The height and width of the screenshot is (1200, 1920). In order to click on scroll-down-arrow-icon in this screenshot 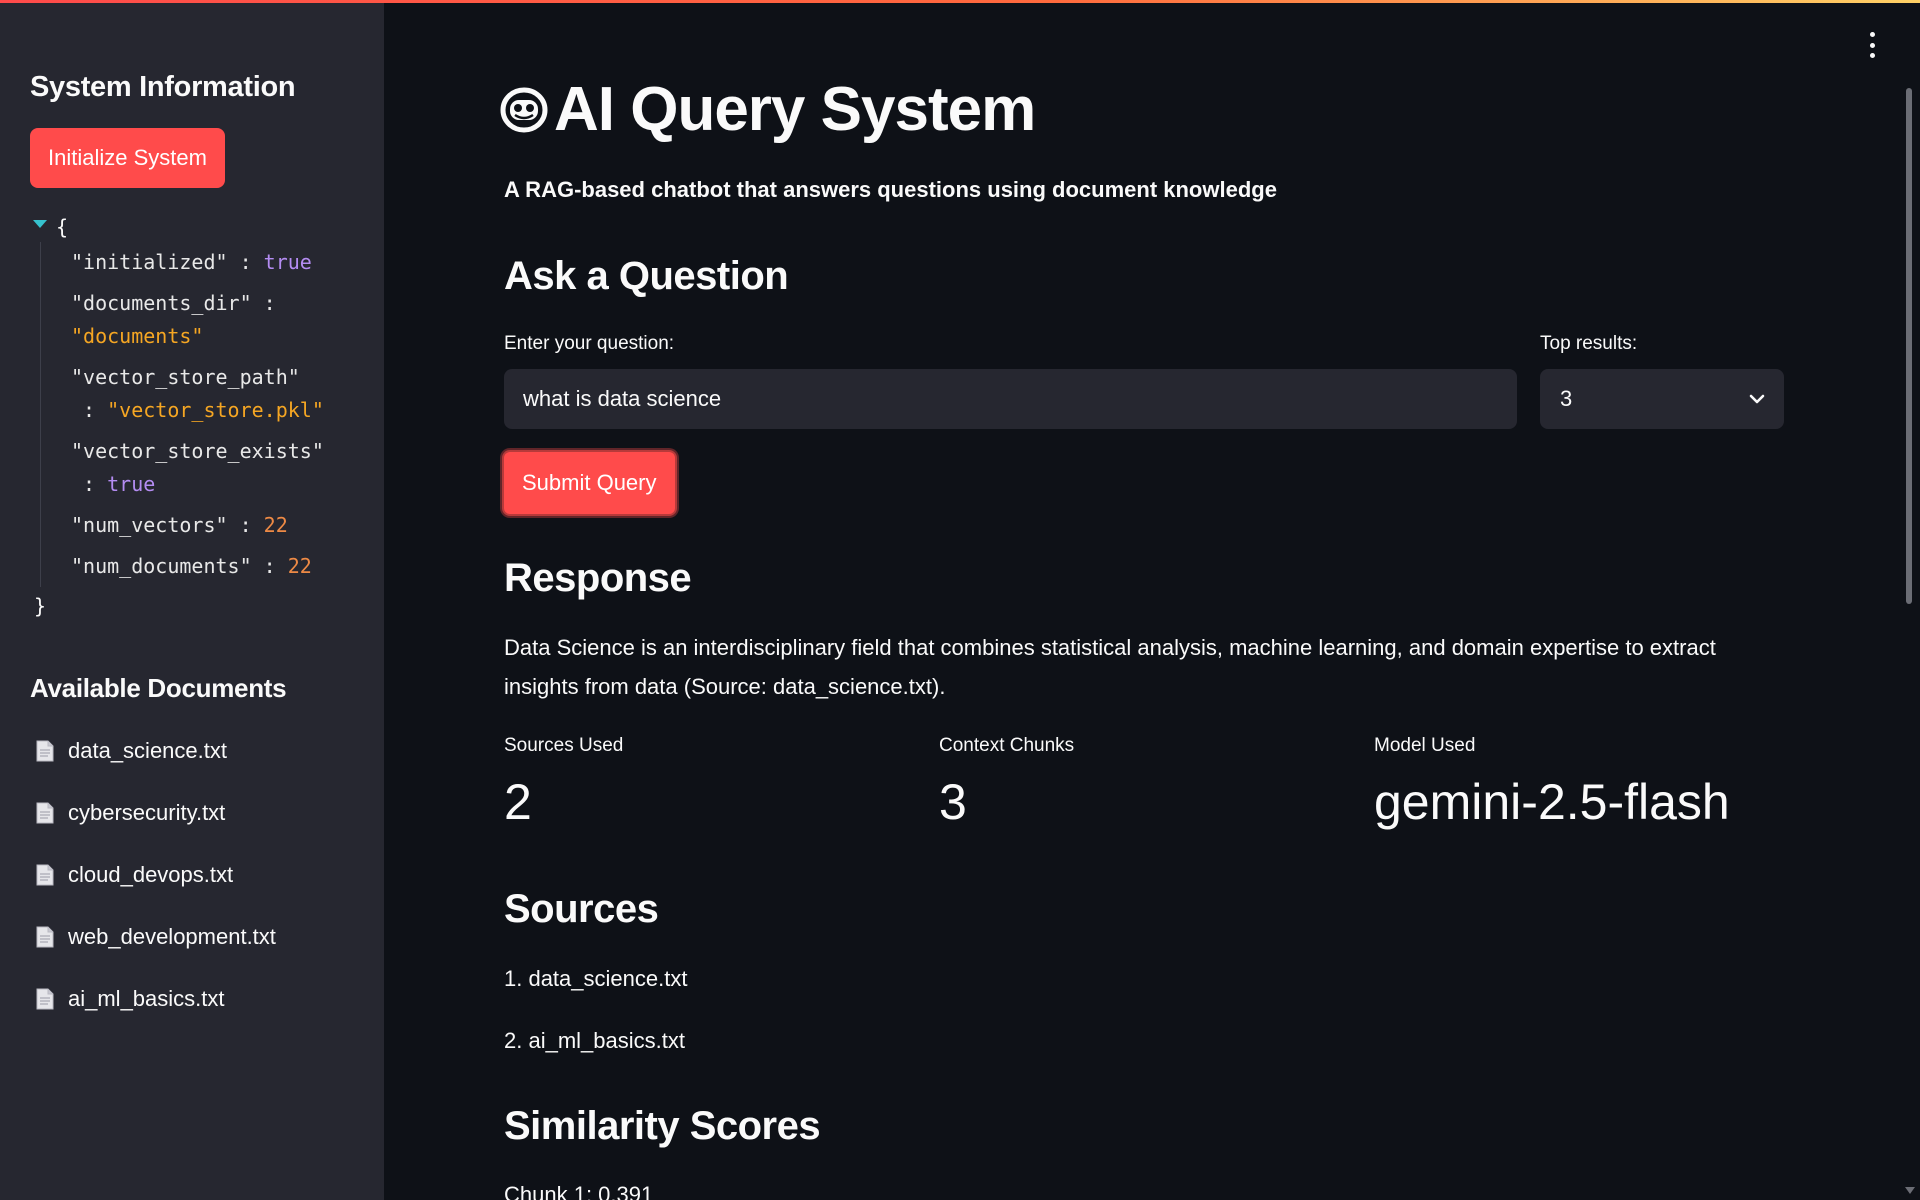, I will do `click(1910, 1190)`.